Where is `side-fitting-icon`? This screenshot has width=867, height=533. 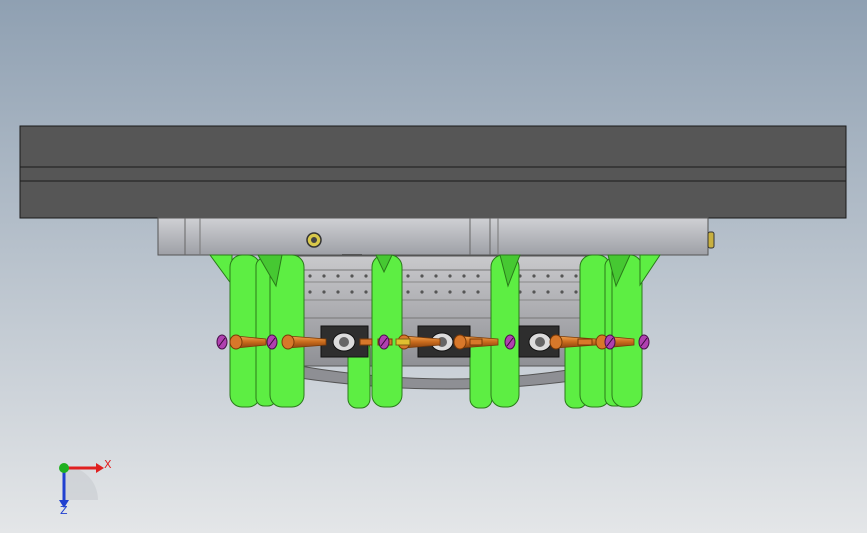 side-fitting-icon is located at coordinates (711, 240).